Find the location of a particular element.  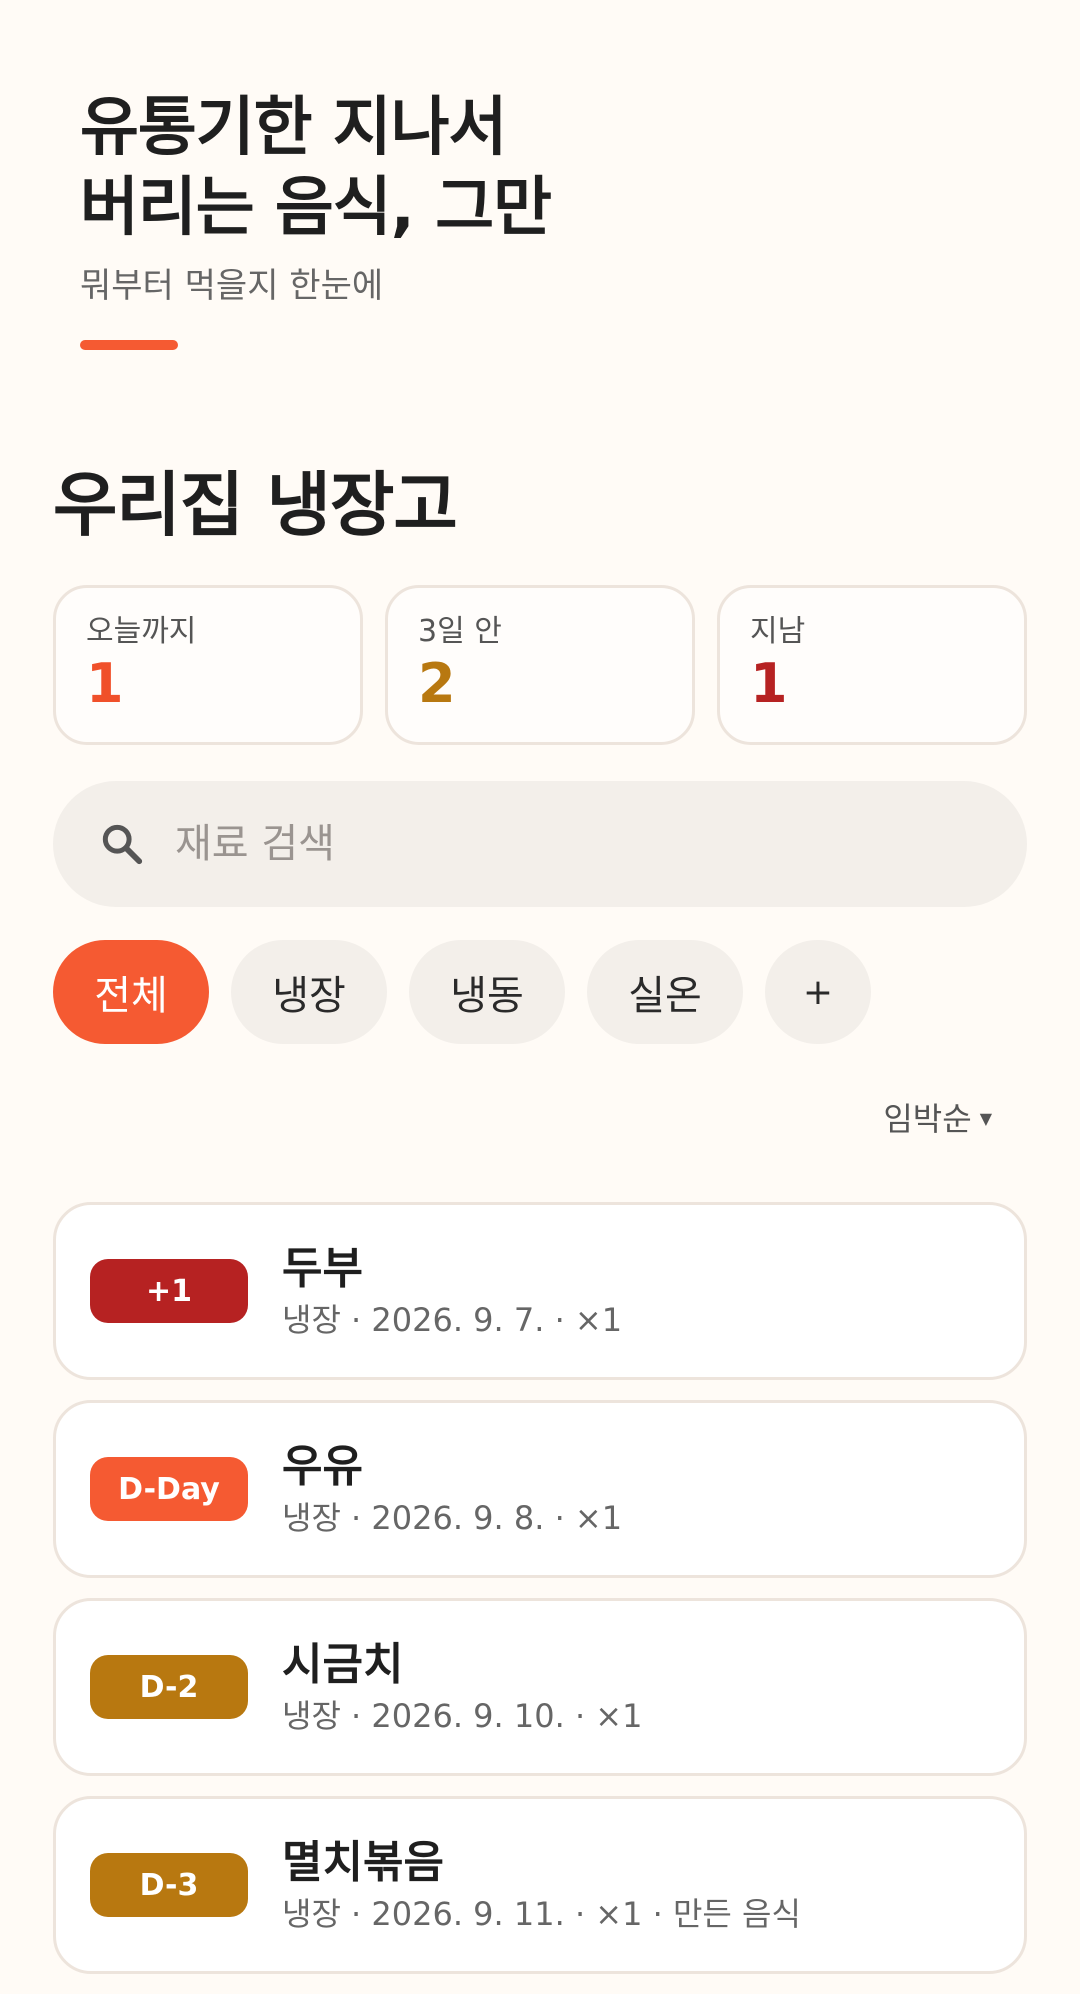

food-meta: 냉장 · 2026. 9. 7. · ×1 is located at coordinates (452, 1320).